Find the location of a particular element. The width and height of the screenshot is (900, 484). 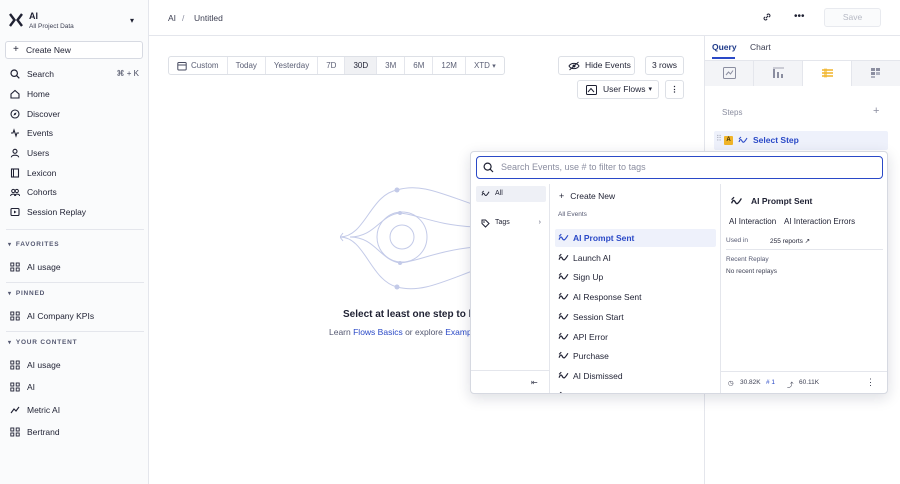

event-item: Launch AI is located at coordinates (635, 258).